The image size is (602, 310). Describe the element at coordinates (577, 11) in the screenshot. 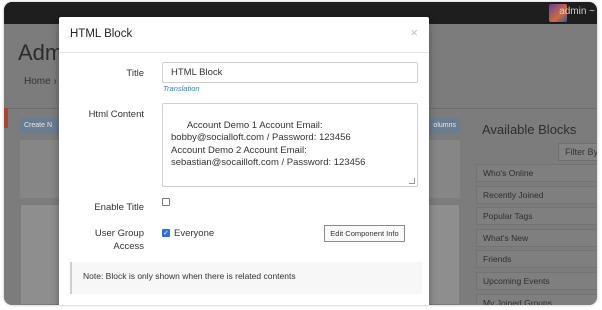

I see `user-menu: admin ~` at that location.